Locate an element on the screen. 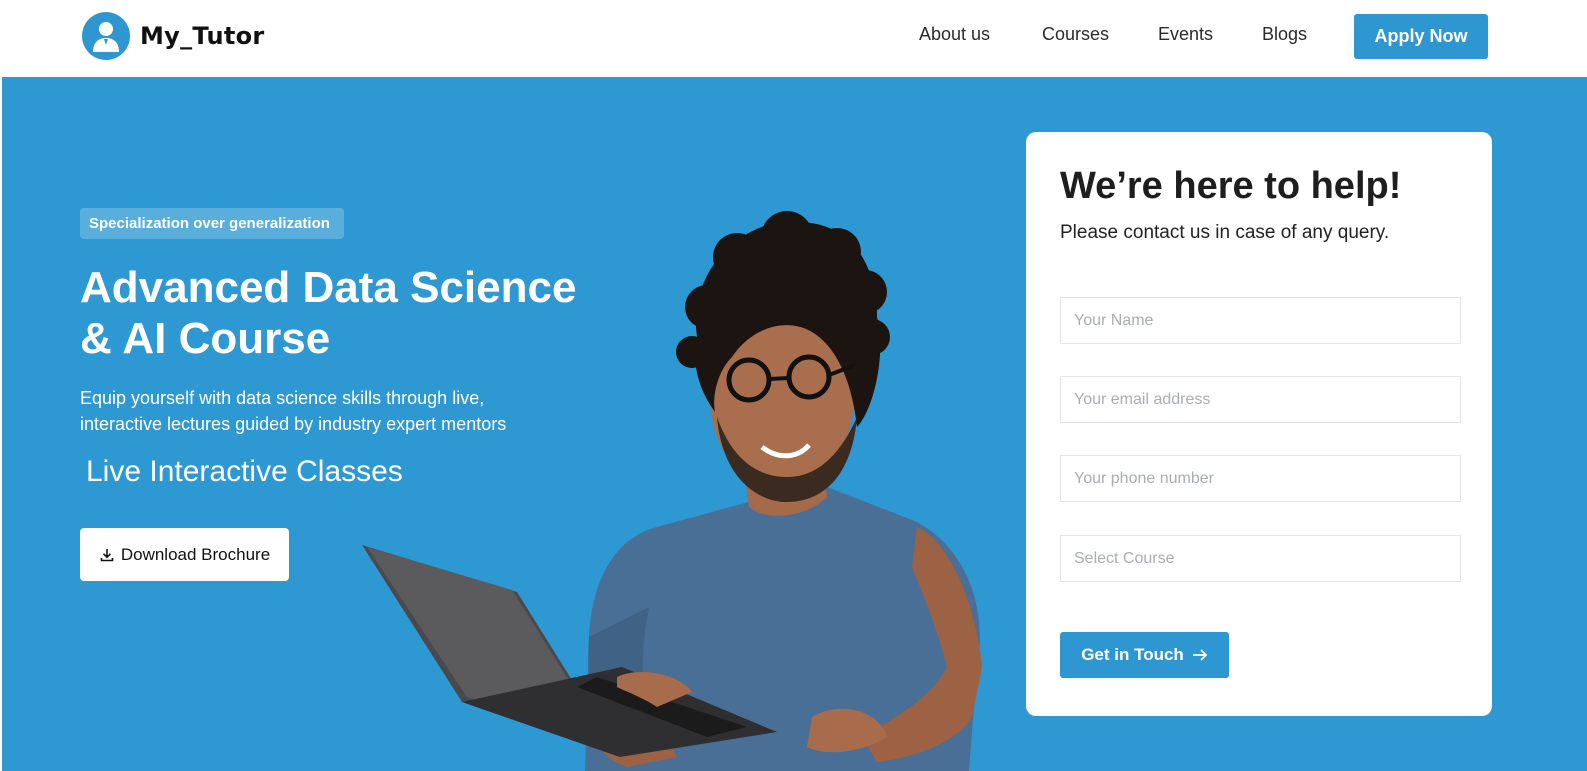 The height and width of the screenshot is (771, 1587). contact-subtitle: Please contact us in case of any query. is located at coordinates (1225, 232).